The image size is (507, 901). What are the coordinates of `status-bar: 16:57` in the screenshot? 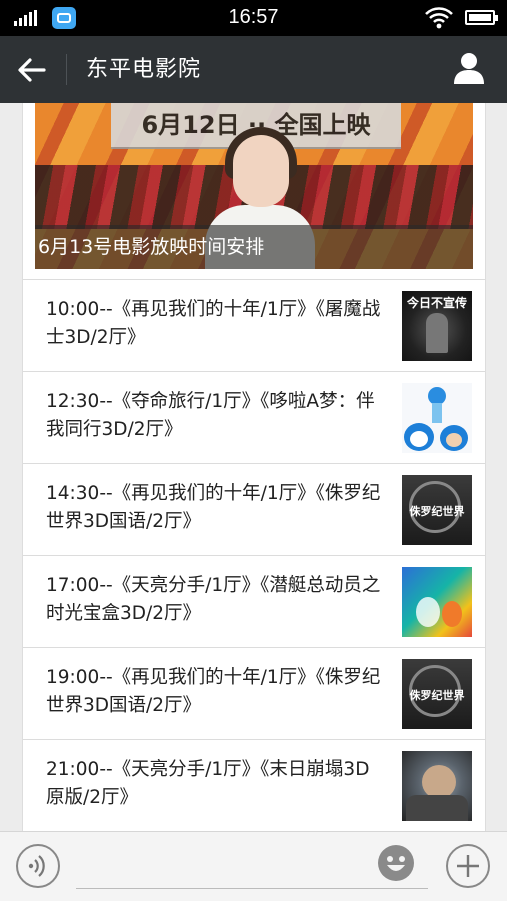 It's located at (253, 18).